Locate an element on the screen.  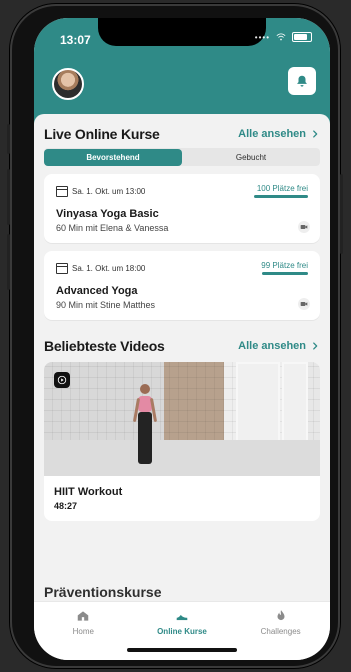
course-meta: 60 Min mit Elena & Vanessa is located at coordinates (112, 228).